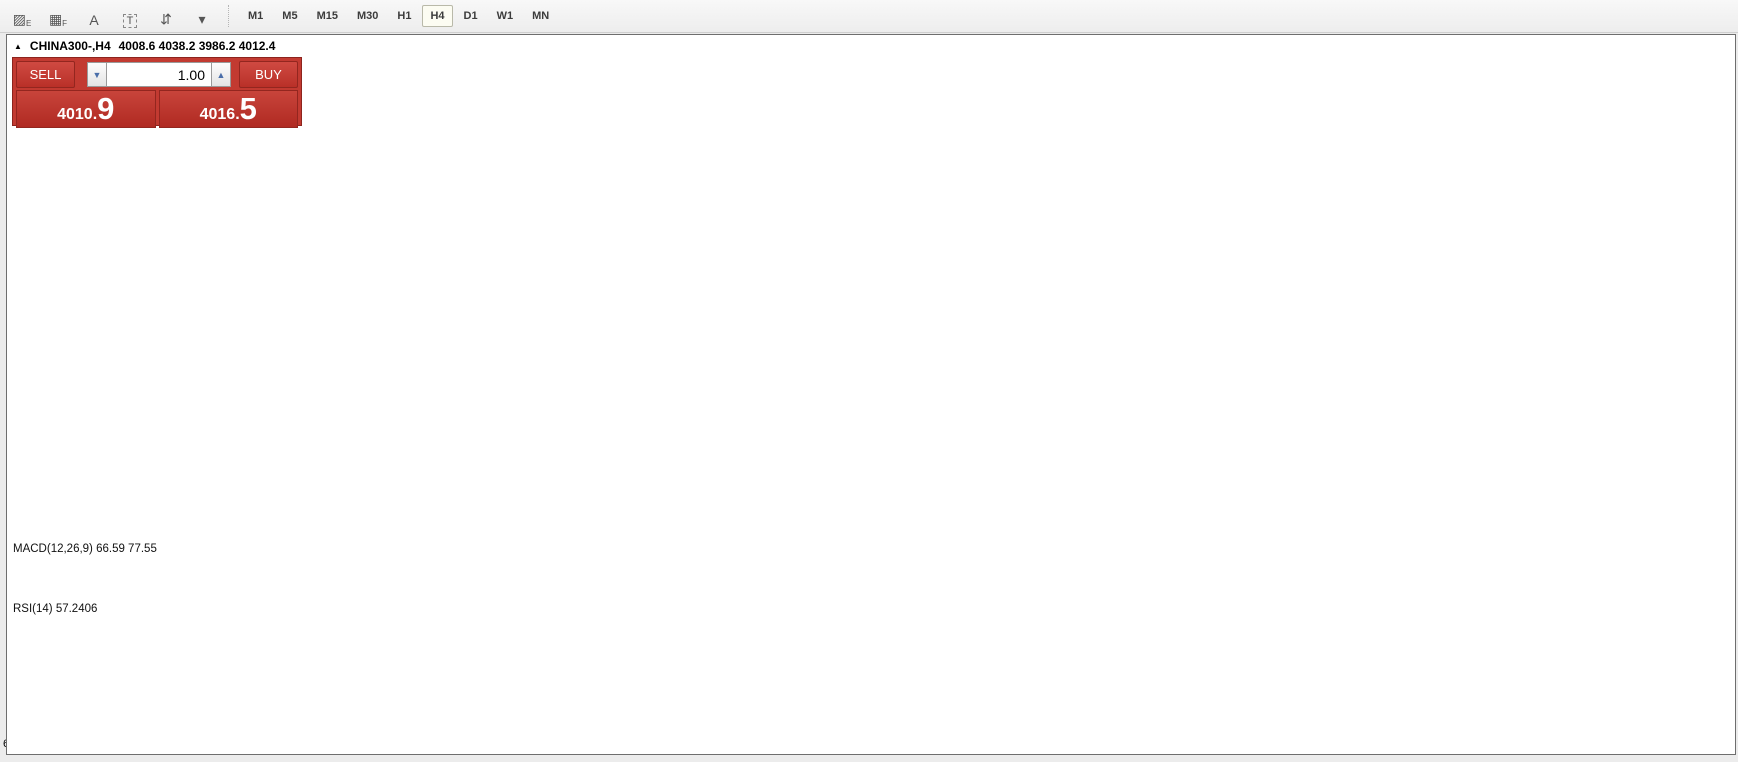 This screenshot has height=762, width=1738. I want to click on toolbar-dropdown-icon: ▾, so click(202, 16).